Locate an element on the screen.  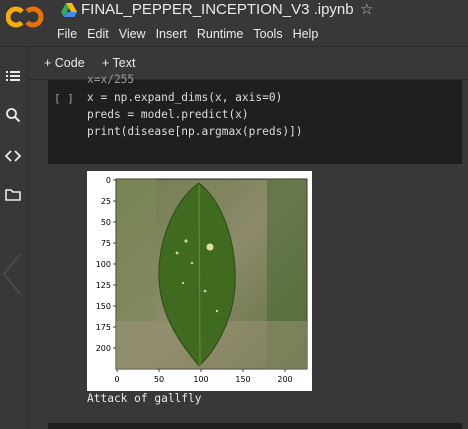
y-tick-label: 200 is located at coordinates (103, 348).